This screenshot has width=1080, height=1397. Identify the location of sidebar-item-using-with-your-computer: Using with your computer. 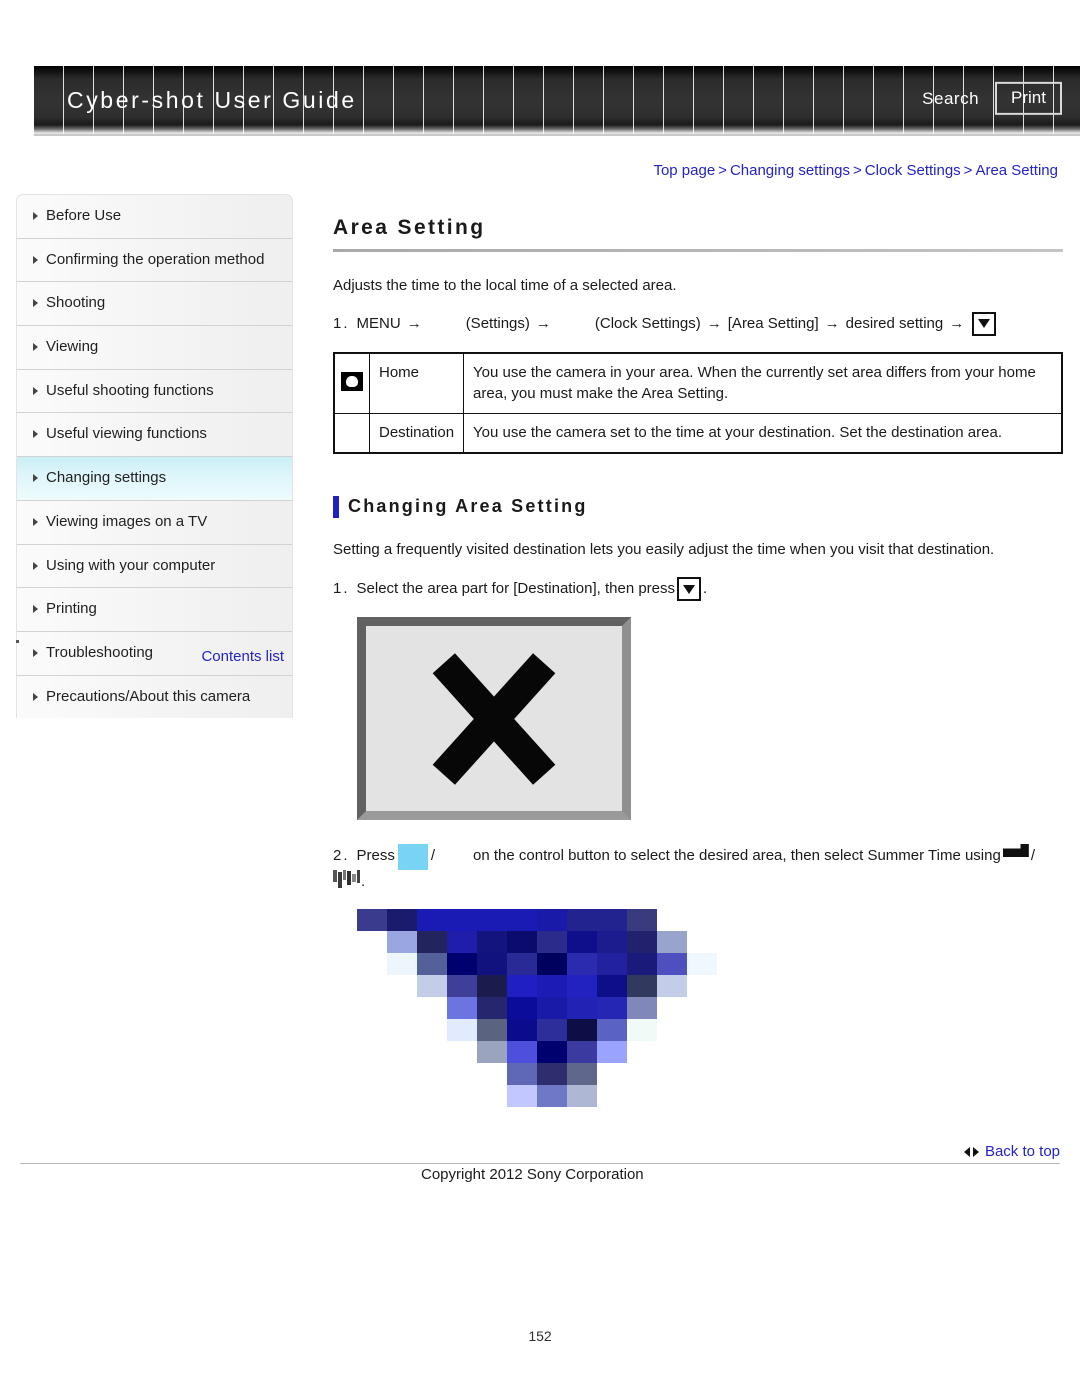
(154, 567).